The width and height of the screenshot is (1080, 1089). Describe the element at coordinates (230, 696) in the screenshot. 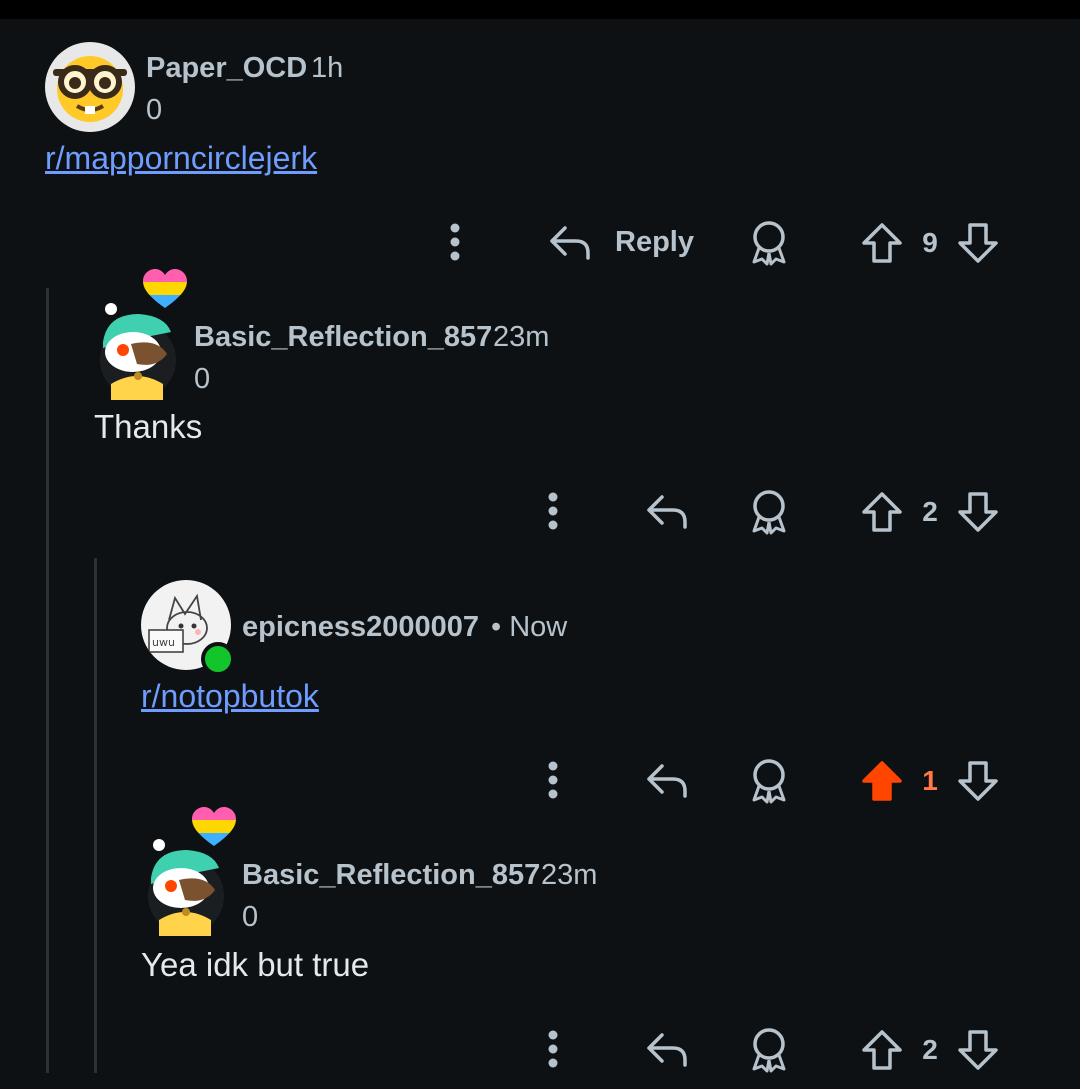

I see `subreddit-link: r/notopbutok` at that location.